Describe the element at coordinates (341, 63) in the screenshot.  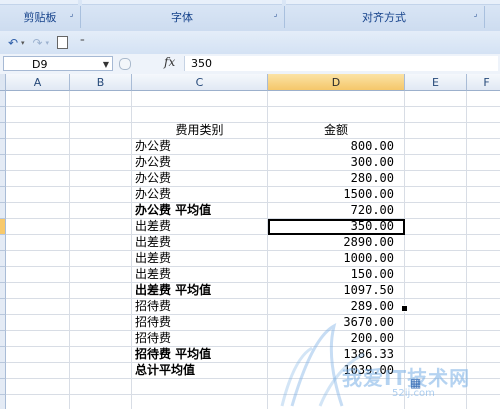
I see `formula-input: 350` at that location.